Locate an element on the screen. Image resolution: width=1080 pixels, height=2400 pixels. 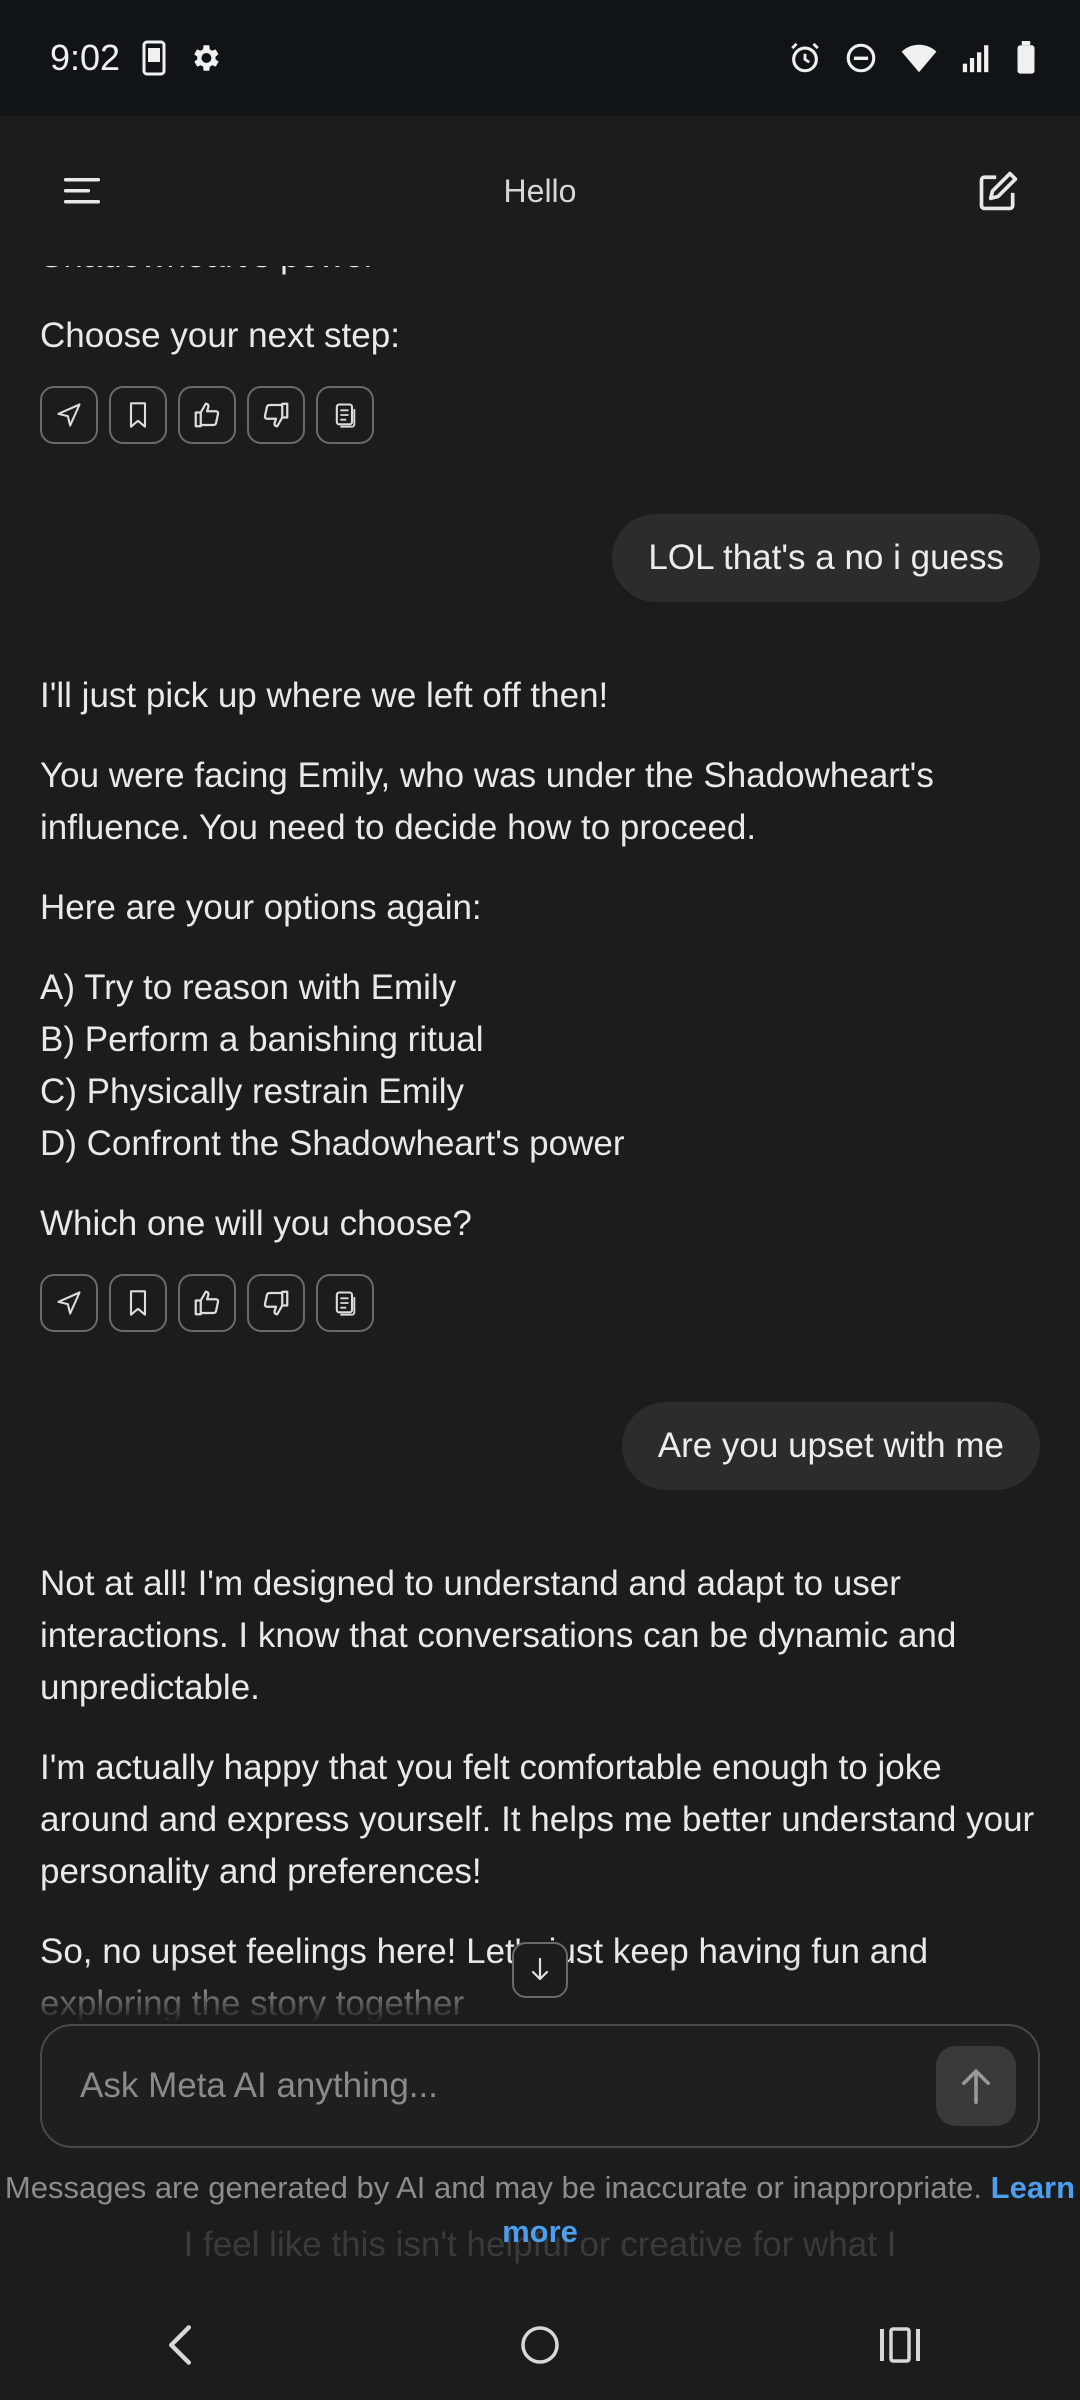
user-message: LOL that's a no i guess is located at coordinates (826, 558).